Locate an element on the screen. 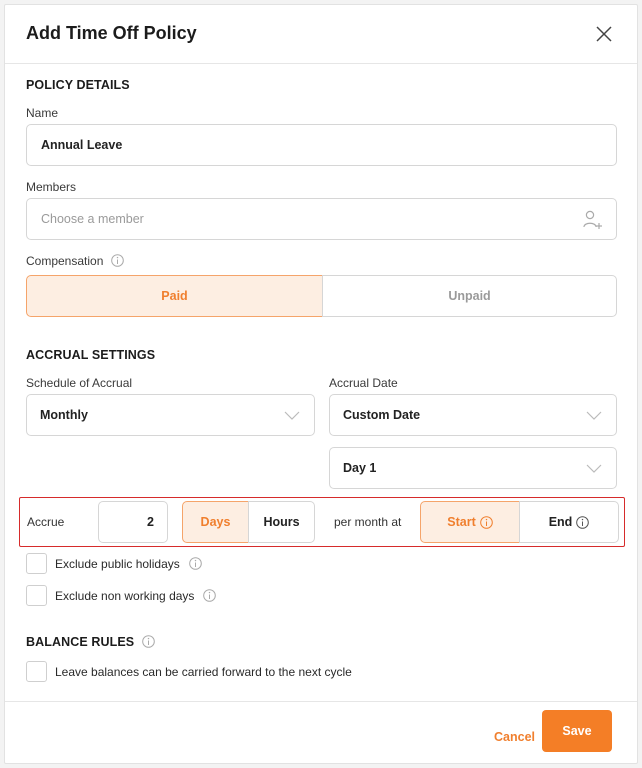 The height and width of the screenshot is (768, 642). schedule-value: Monthly is located at coordinates (64, 415).